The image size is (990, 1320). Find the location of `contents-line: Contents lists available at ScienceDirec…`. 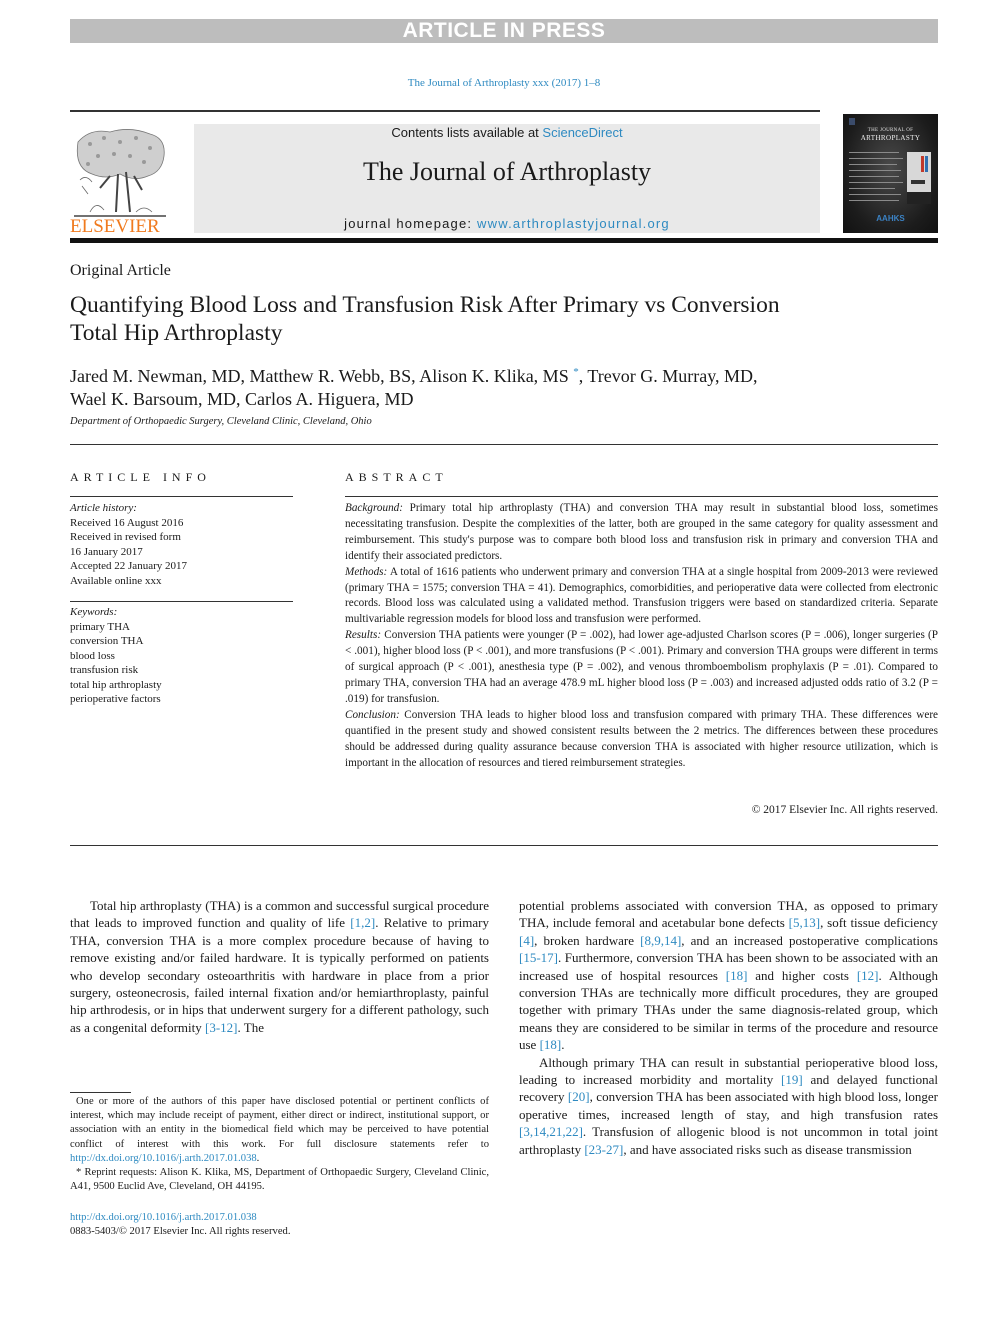

contents-line: Contents lists available at ScienceDirec… is located at coordinates (507, 132).